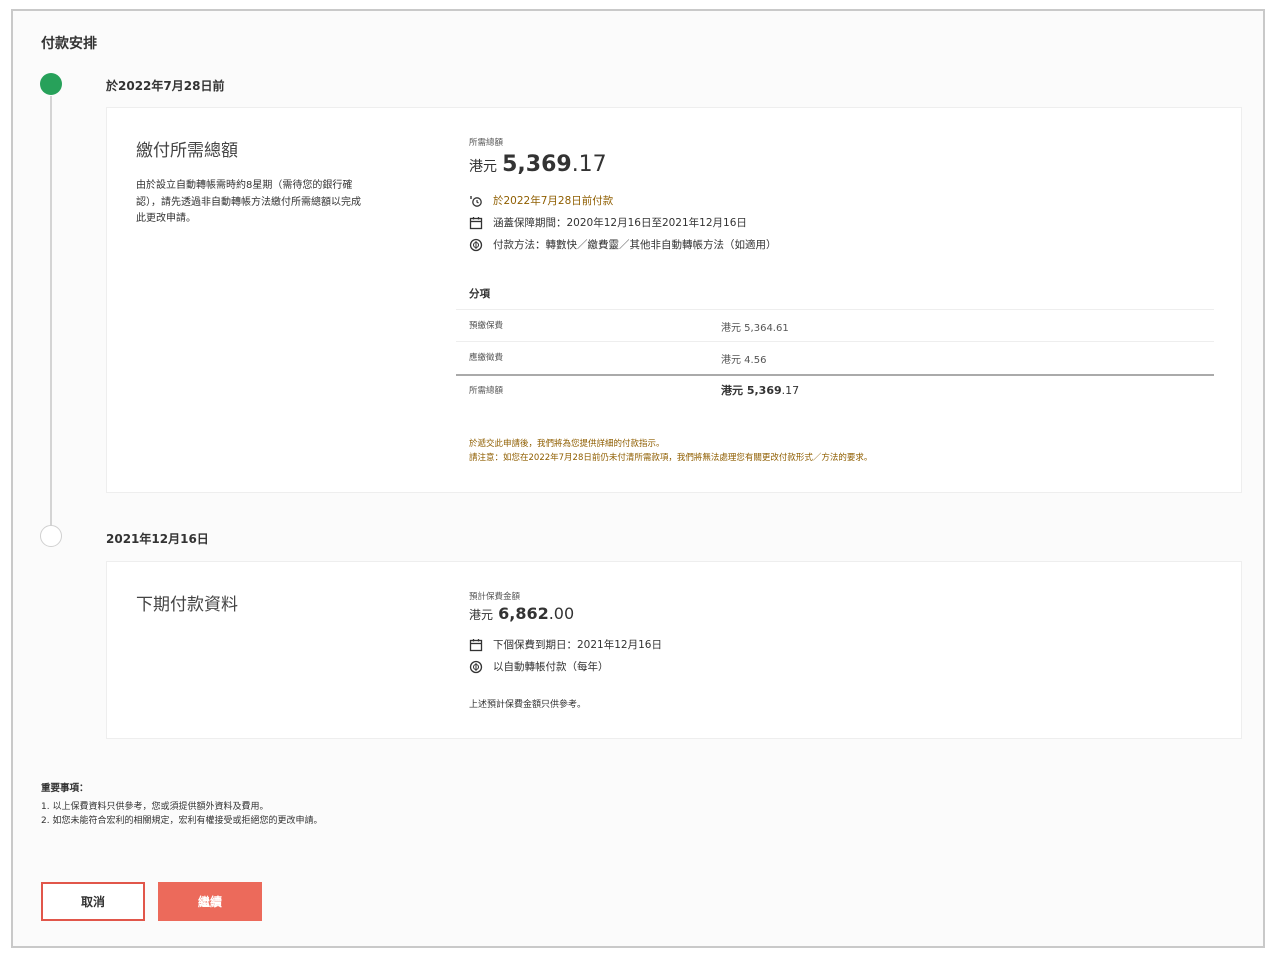  Describe the element at coordinates (69, 44) in the screenshot. I see `page-title: 付款安排` at that location.